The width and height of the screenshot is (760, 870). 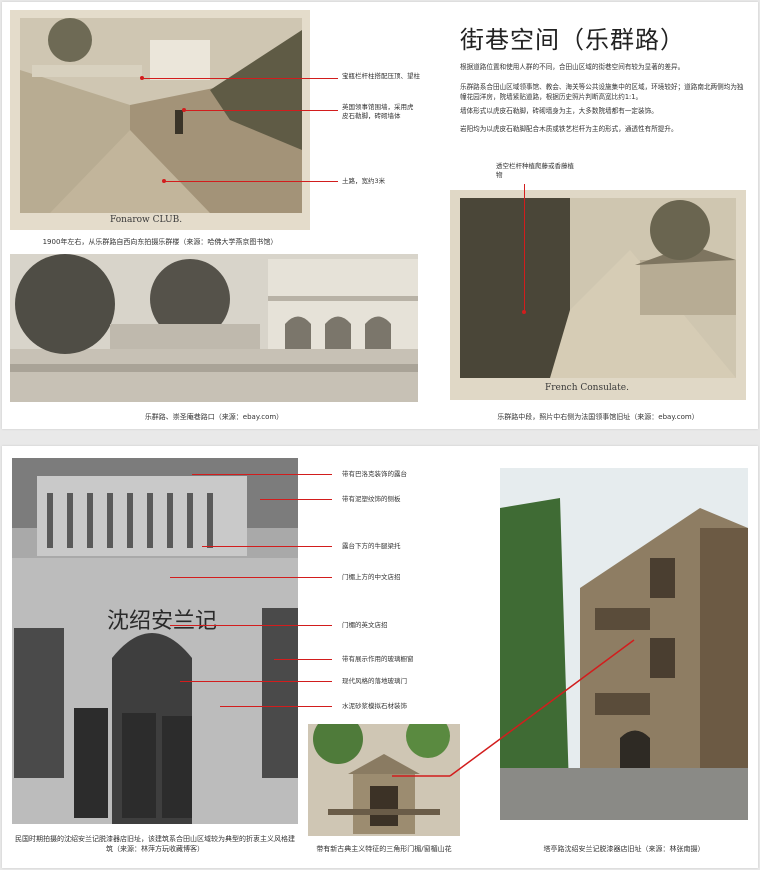 What do you see at coordinates (559, 111) in the screenshot?
I see `paragraph: 墙体形式以虎皮石勒脚，砖砌墙身为主，大多数院墙都有一定装饰。` at bounding box center [559, 111].